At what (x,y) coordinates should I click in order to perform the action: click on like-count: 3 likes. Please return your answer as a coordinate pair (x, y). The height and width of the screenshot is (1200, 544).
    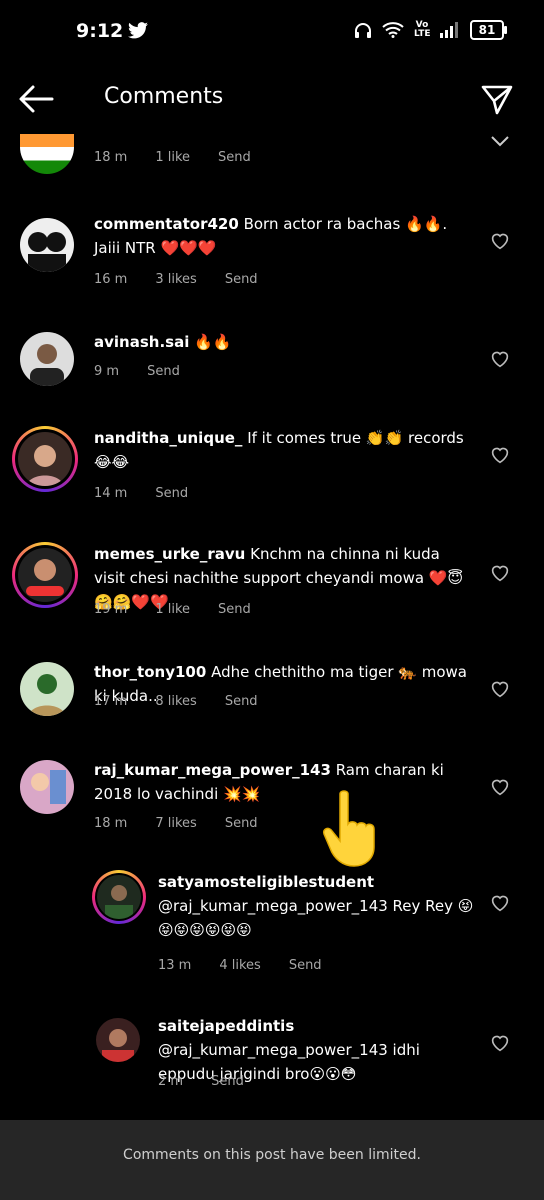
    Looking at the image, I should click on (175, 279).